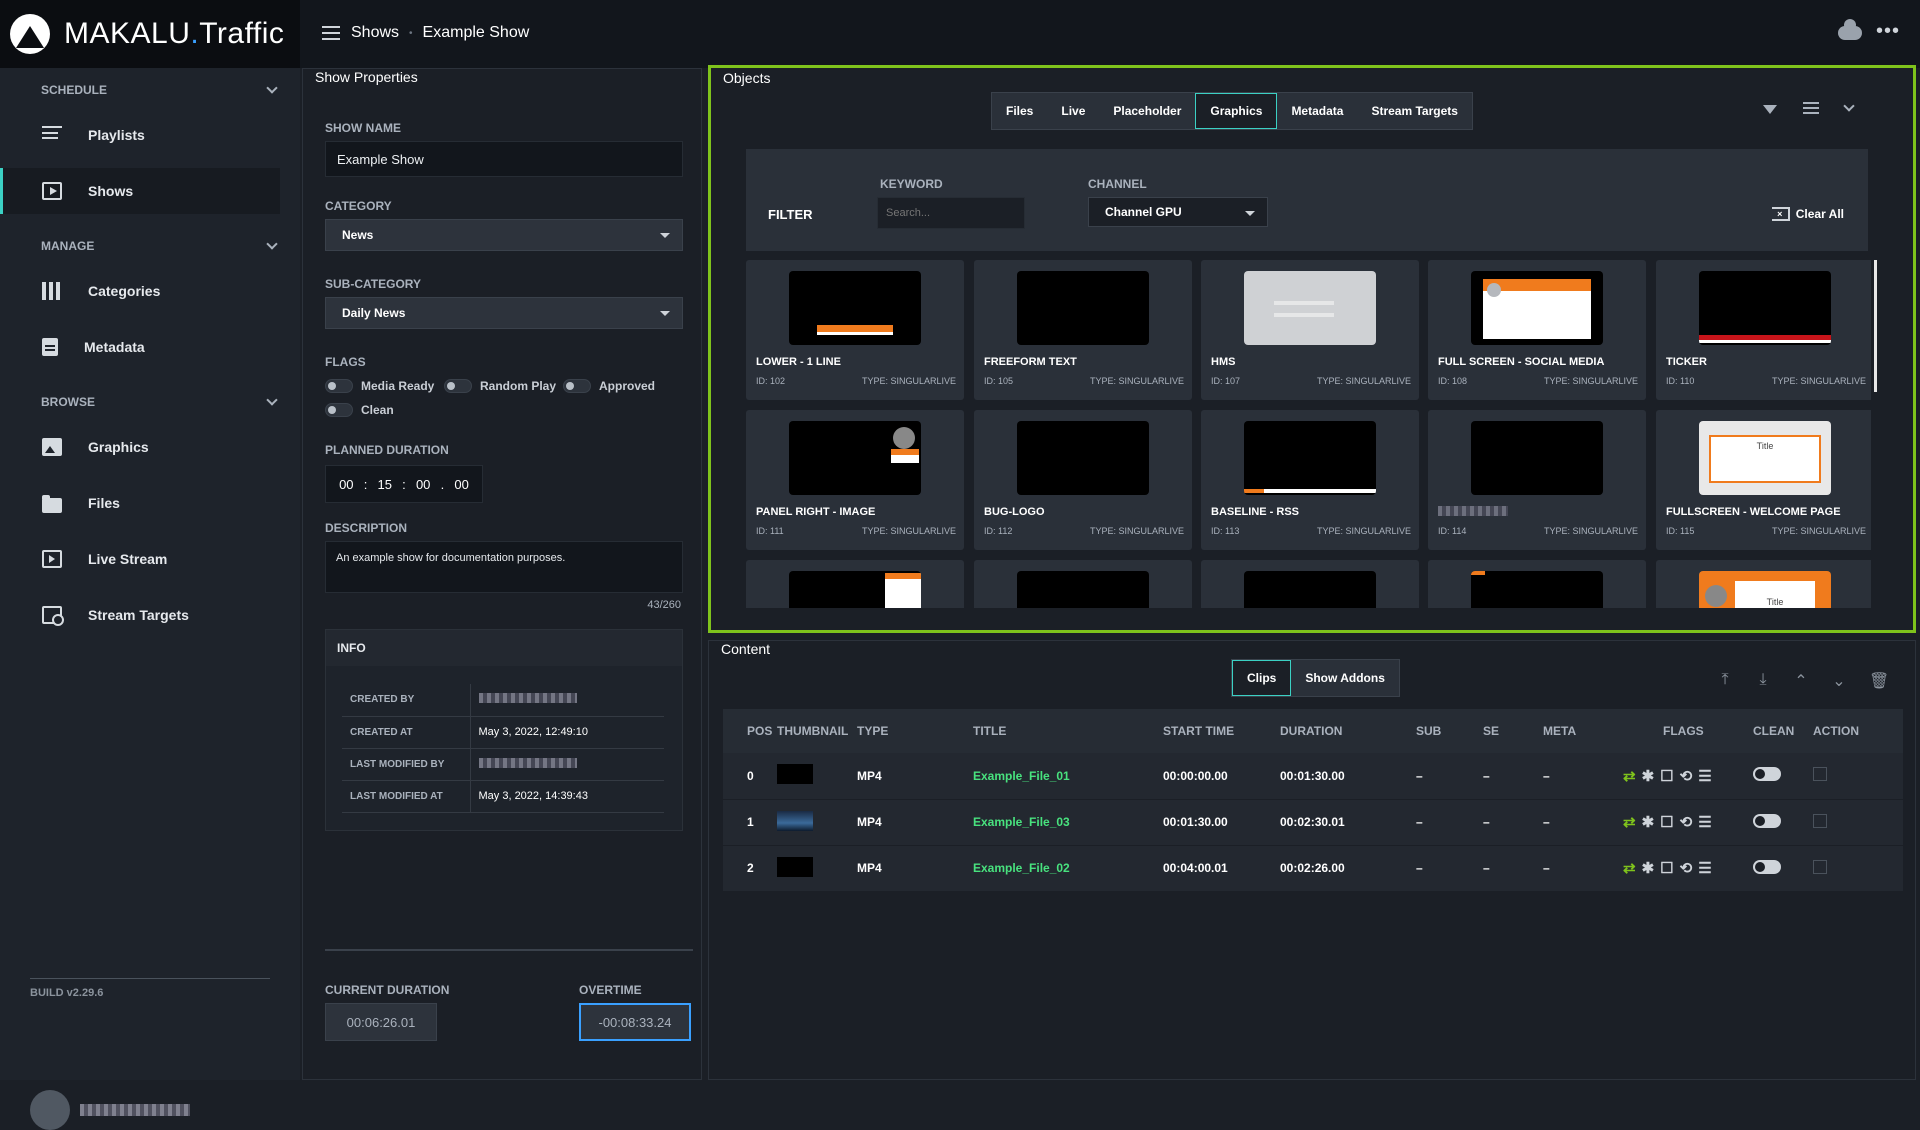 The width and height of the screenshot is (1920, 1130). I want to click on graphic-card: ID: 114 TYPE: SINGULARLIVE, so click(1537, 480).